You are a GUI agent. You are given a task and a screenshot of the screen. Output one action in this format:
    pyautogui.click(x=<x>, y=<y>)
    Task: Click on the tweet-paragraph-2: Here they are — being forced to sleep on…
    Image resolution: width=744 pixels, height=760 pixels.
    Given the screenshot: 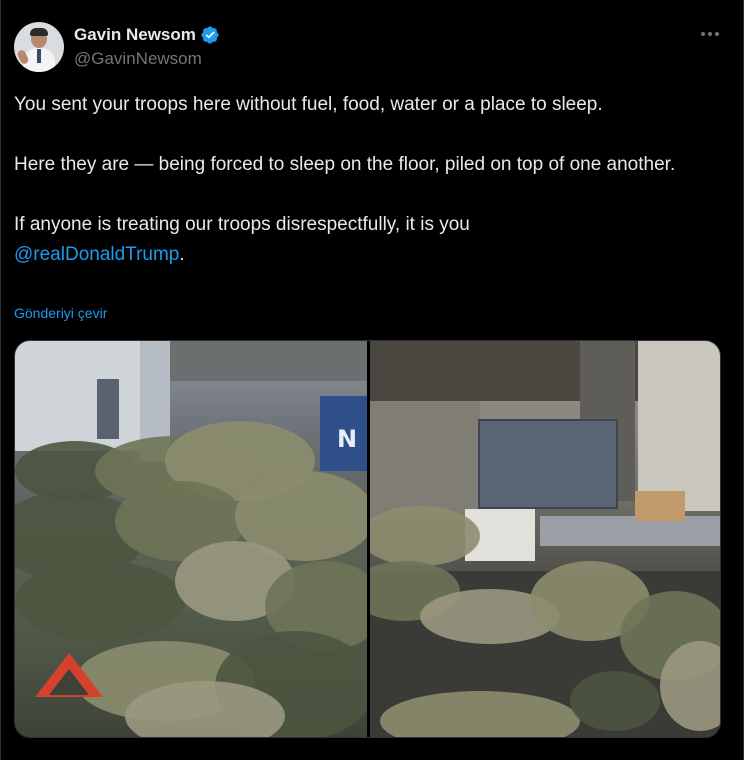 What is the action you would take?
    pyautogui.click(x=345, y=164)
    